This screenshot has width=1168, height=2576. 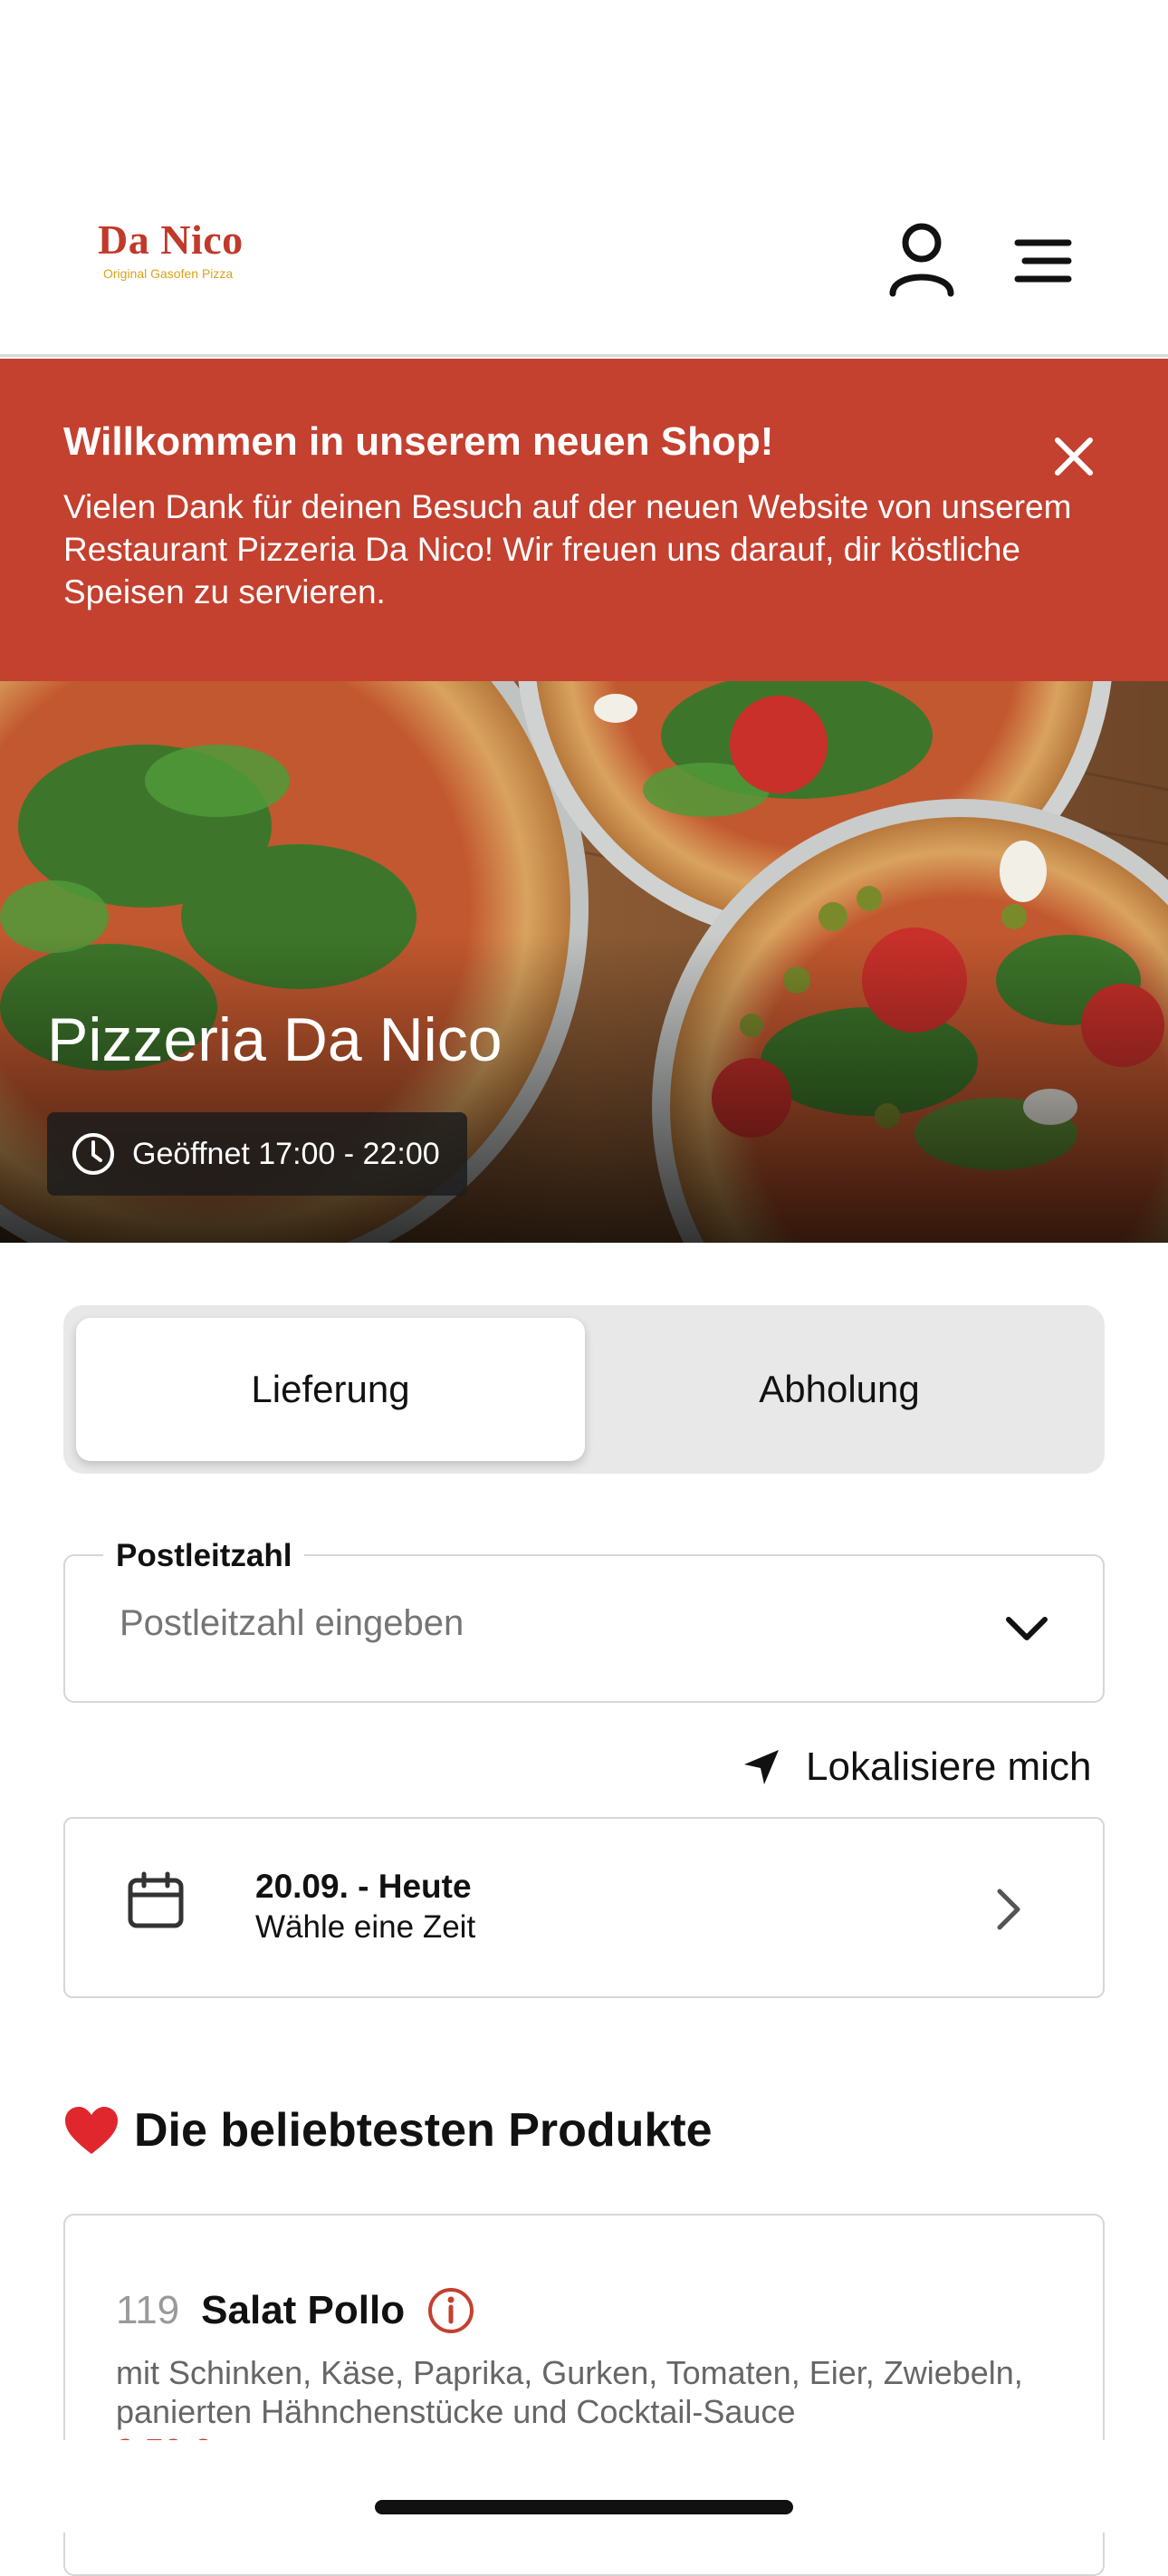 I want to click on logo: Da Nico Original Gasofen Pizza, so click(x=179, y=249).